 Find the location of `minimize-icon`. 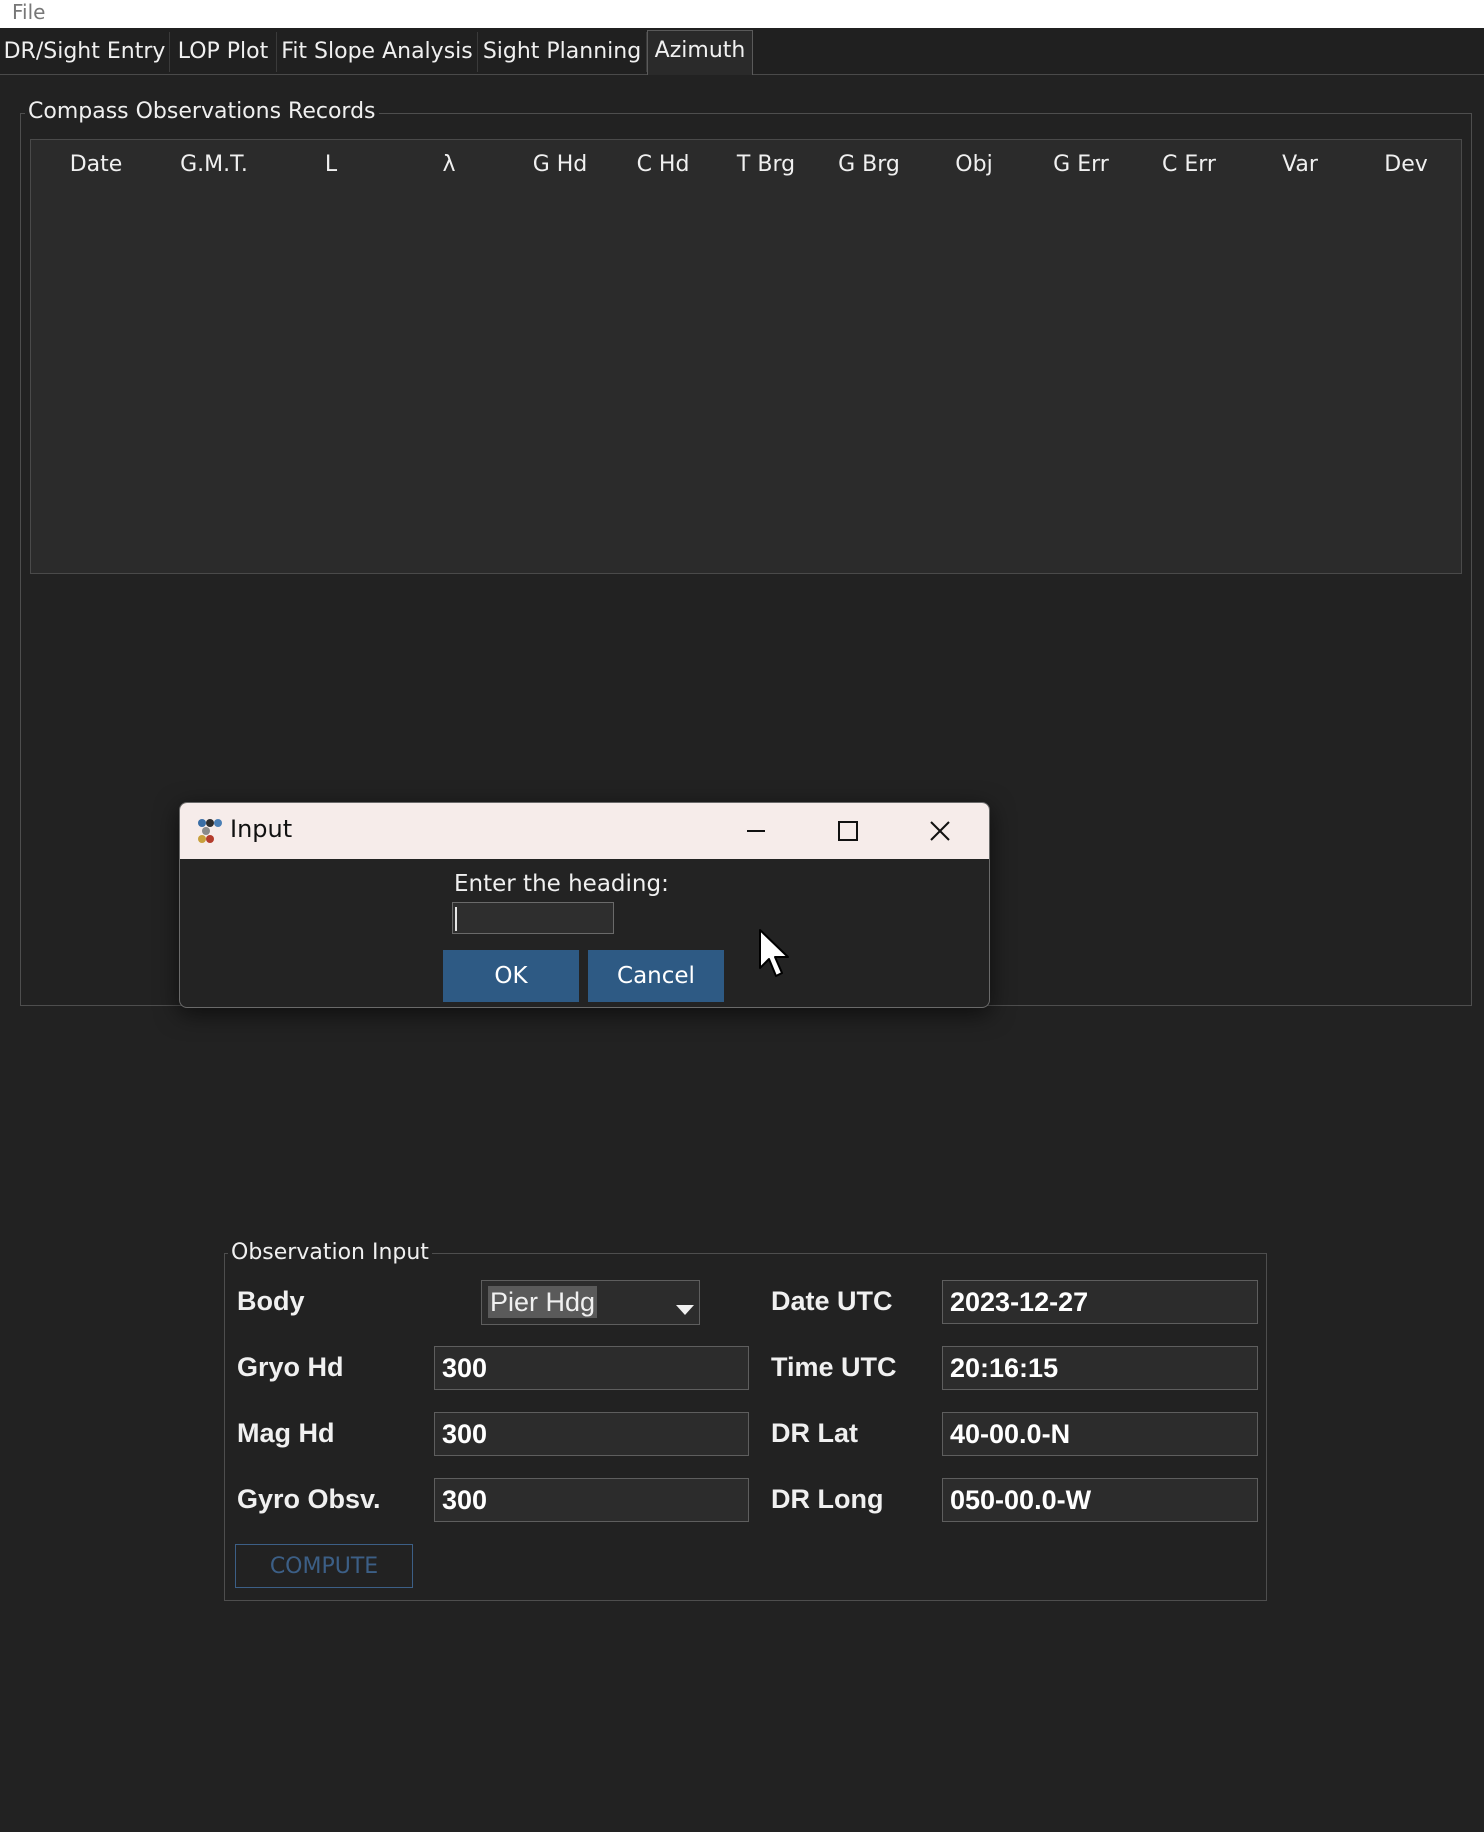

minimize-icon is located at coordinates (756, 831).